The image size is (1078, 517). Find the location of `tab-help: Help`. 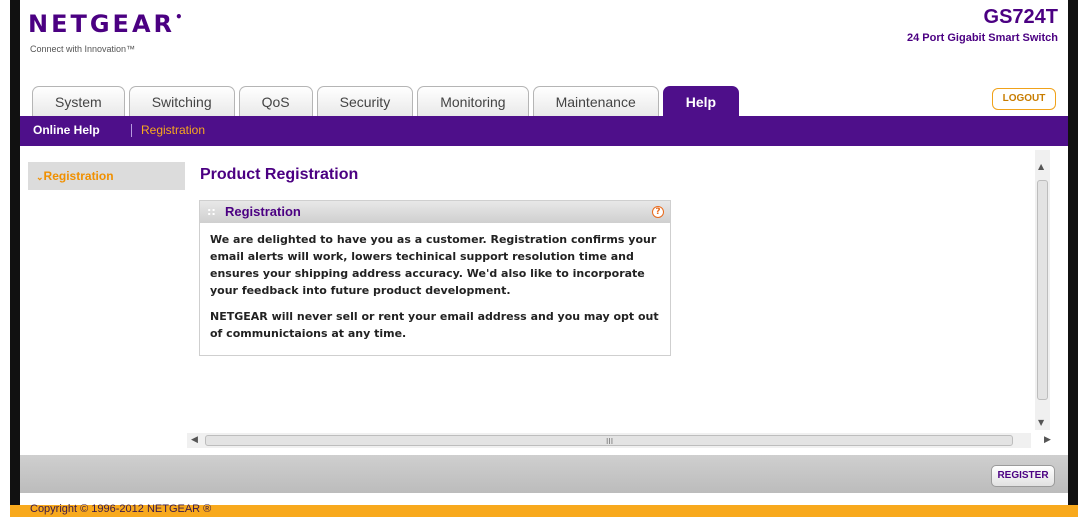

tab-help: Help is located at coordinates (701, 101).